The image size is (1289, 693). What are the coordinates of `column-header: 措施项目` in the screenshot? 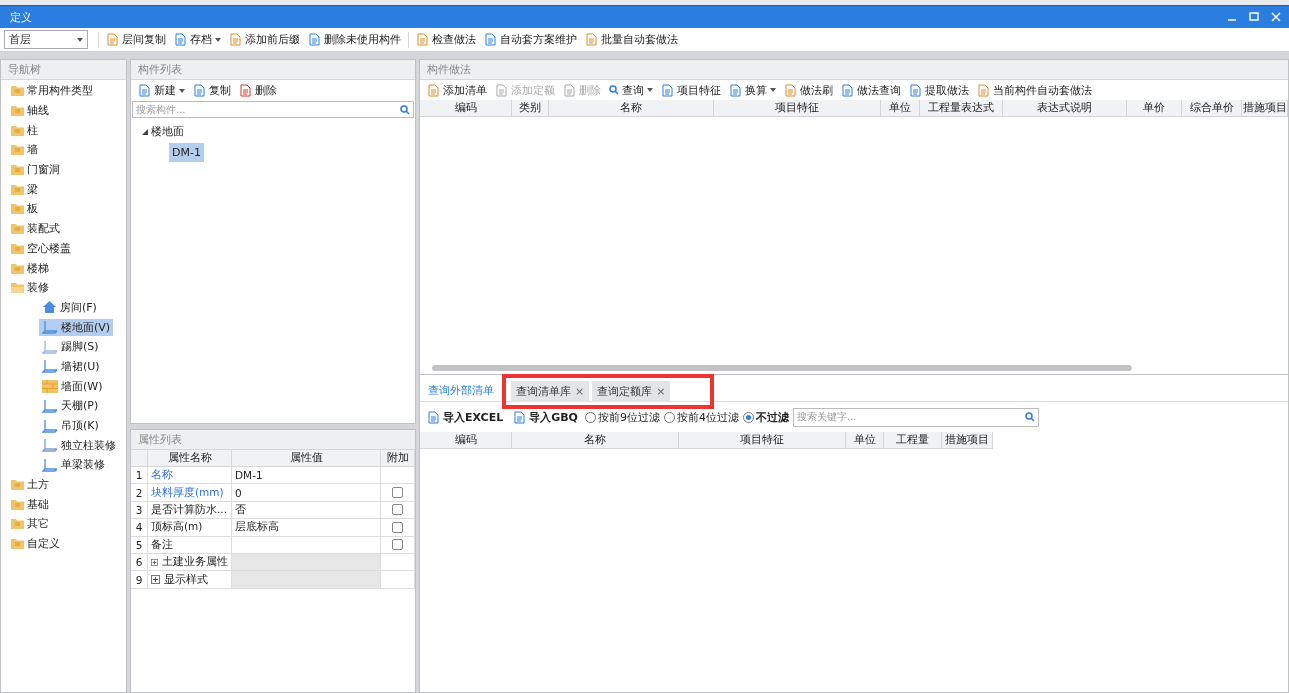 It's located at (1265, 108).